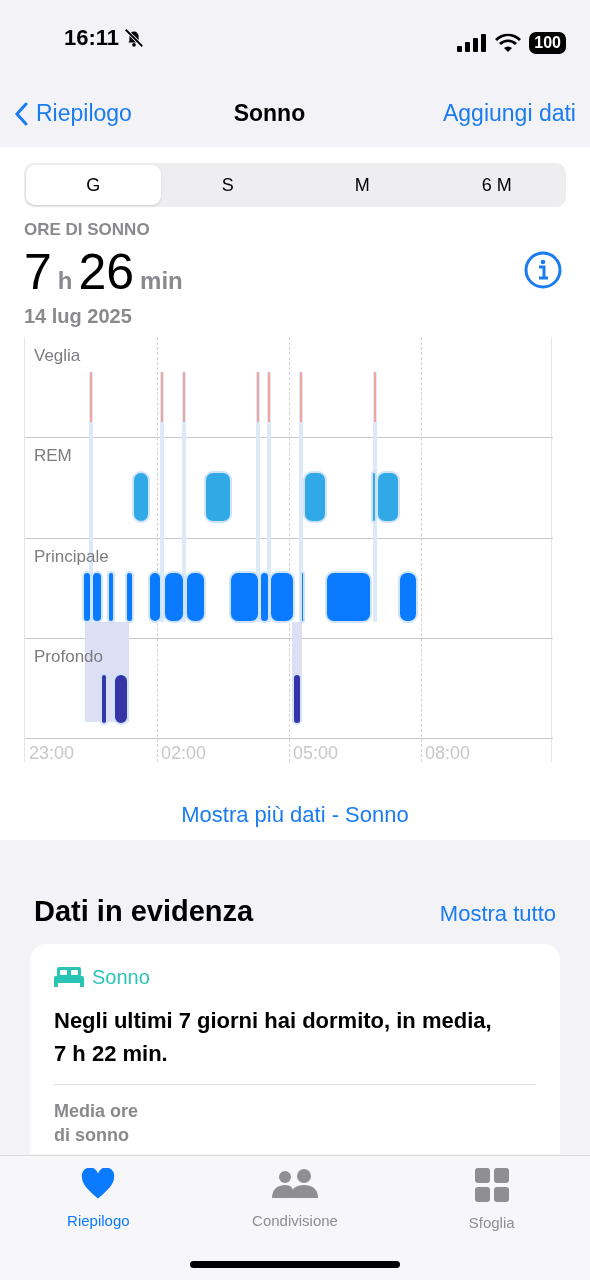  What do you see at coordinates (491, 1224) in the screenshot?
I see `tab-bar-item: Sfoglia` at bounding box center [491, 1224].